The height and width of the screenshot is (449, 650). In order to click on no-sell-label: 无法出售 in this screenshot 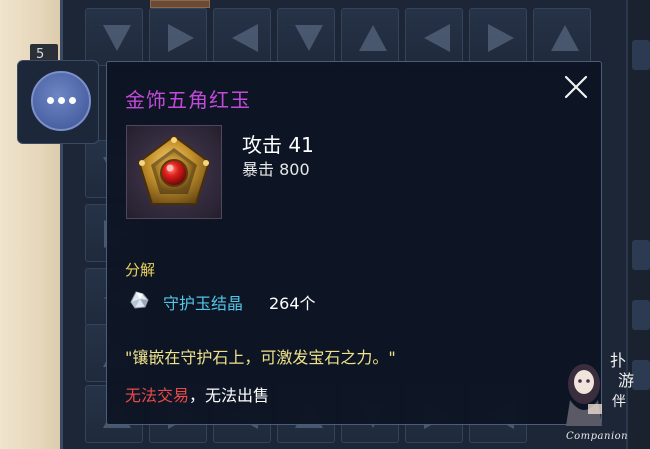, I will do `click(237, 395)`.